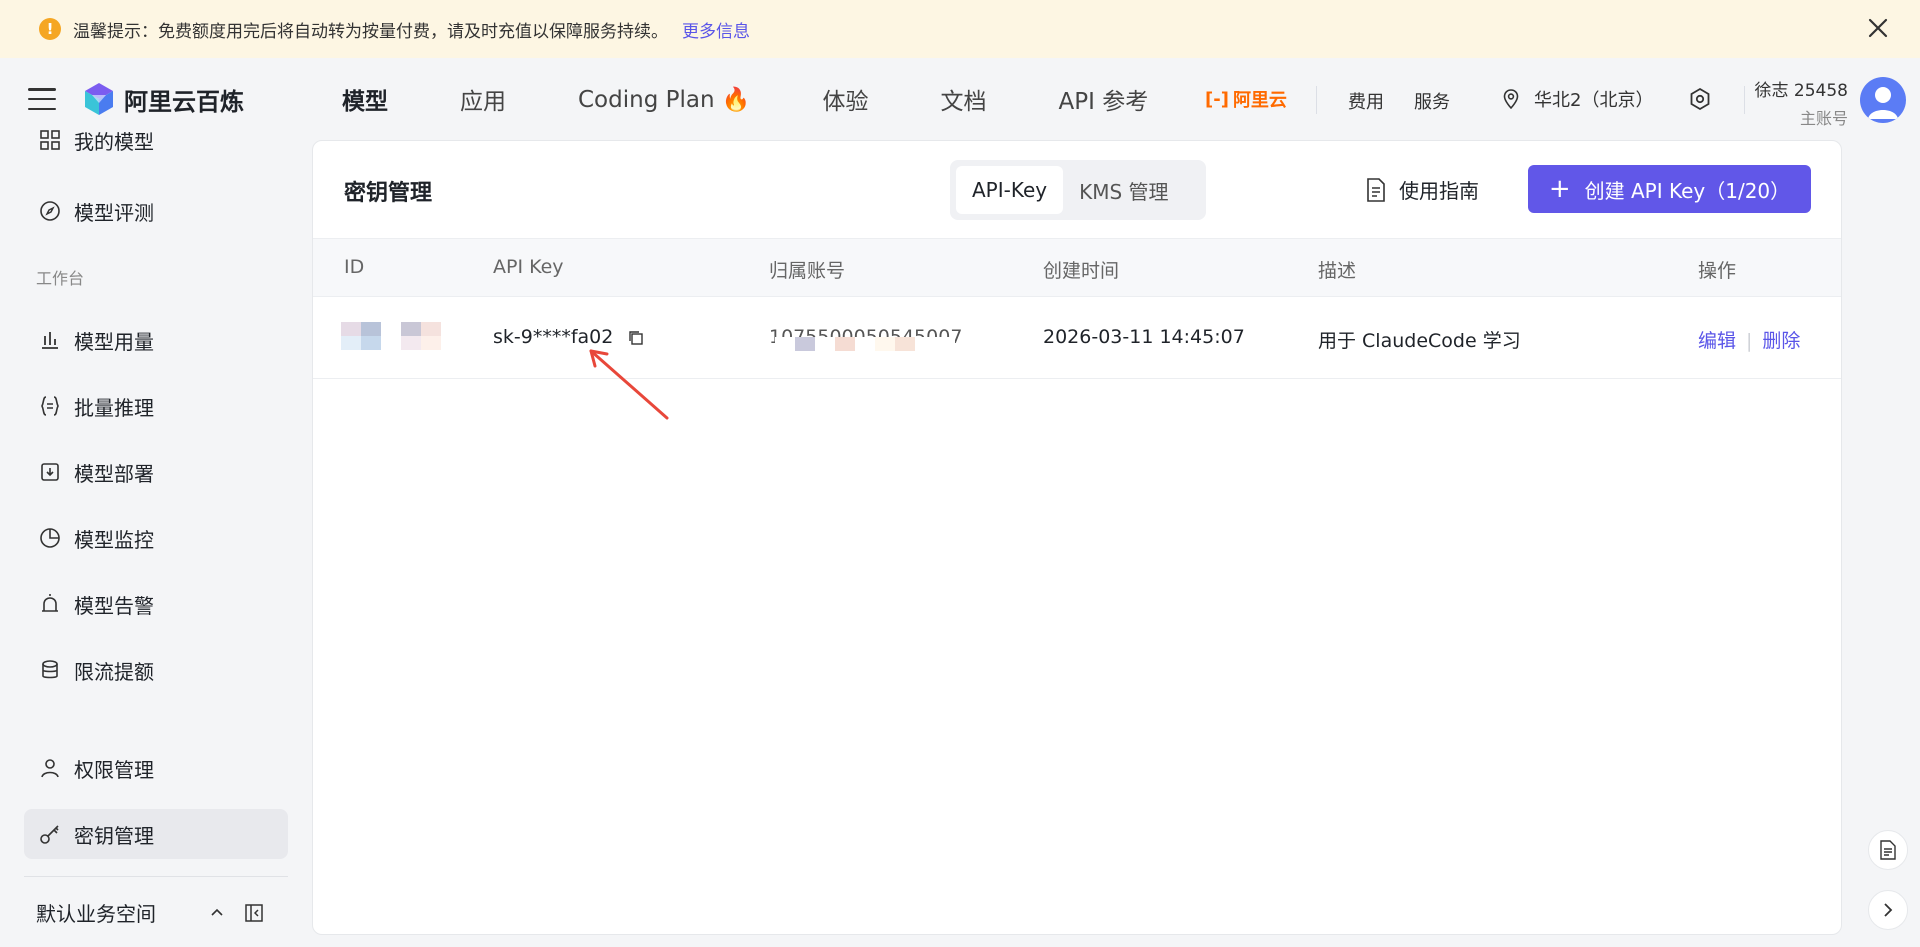  I want to click on create-api-key-button: + 创建 API Key（1/20）, so click(1669, 189).